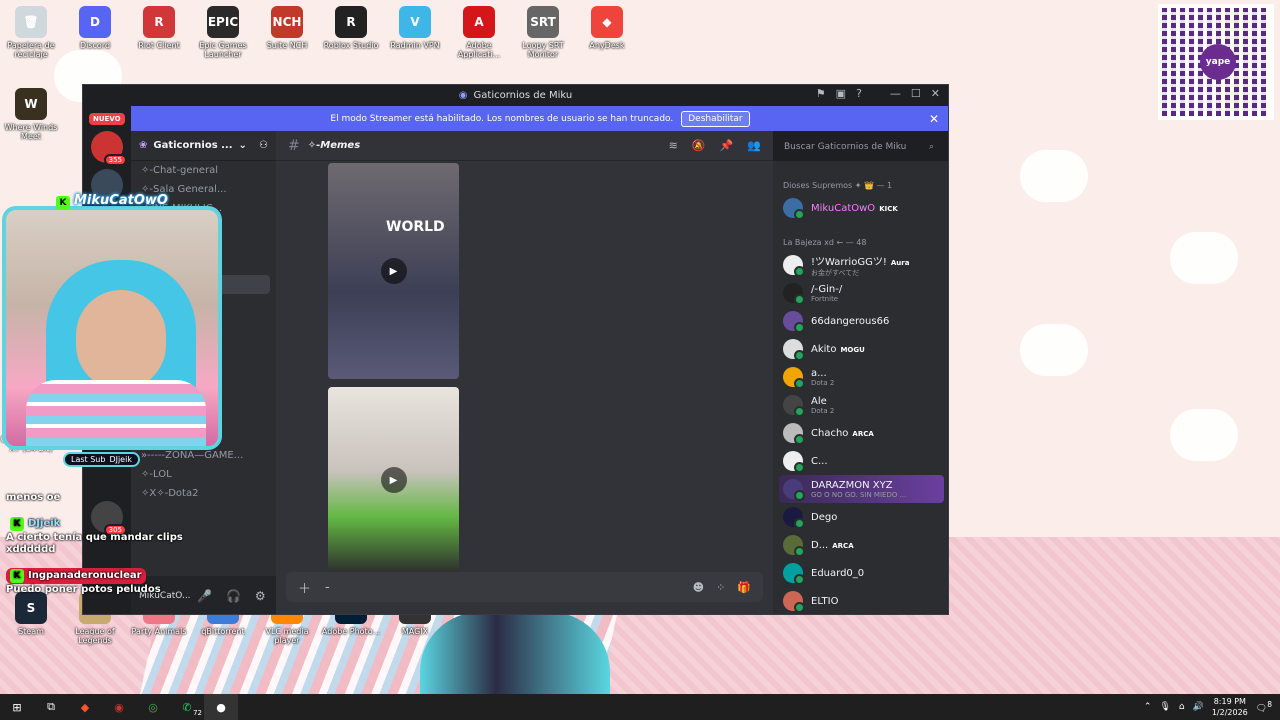  I want to click on member-item: !ツWarrioGGツ! Aura お金がすべてだ, so click(860, 265).